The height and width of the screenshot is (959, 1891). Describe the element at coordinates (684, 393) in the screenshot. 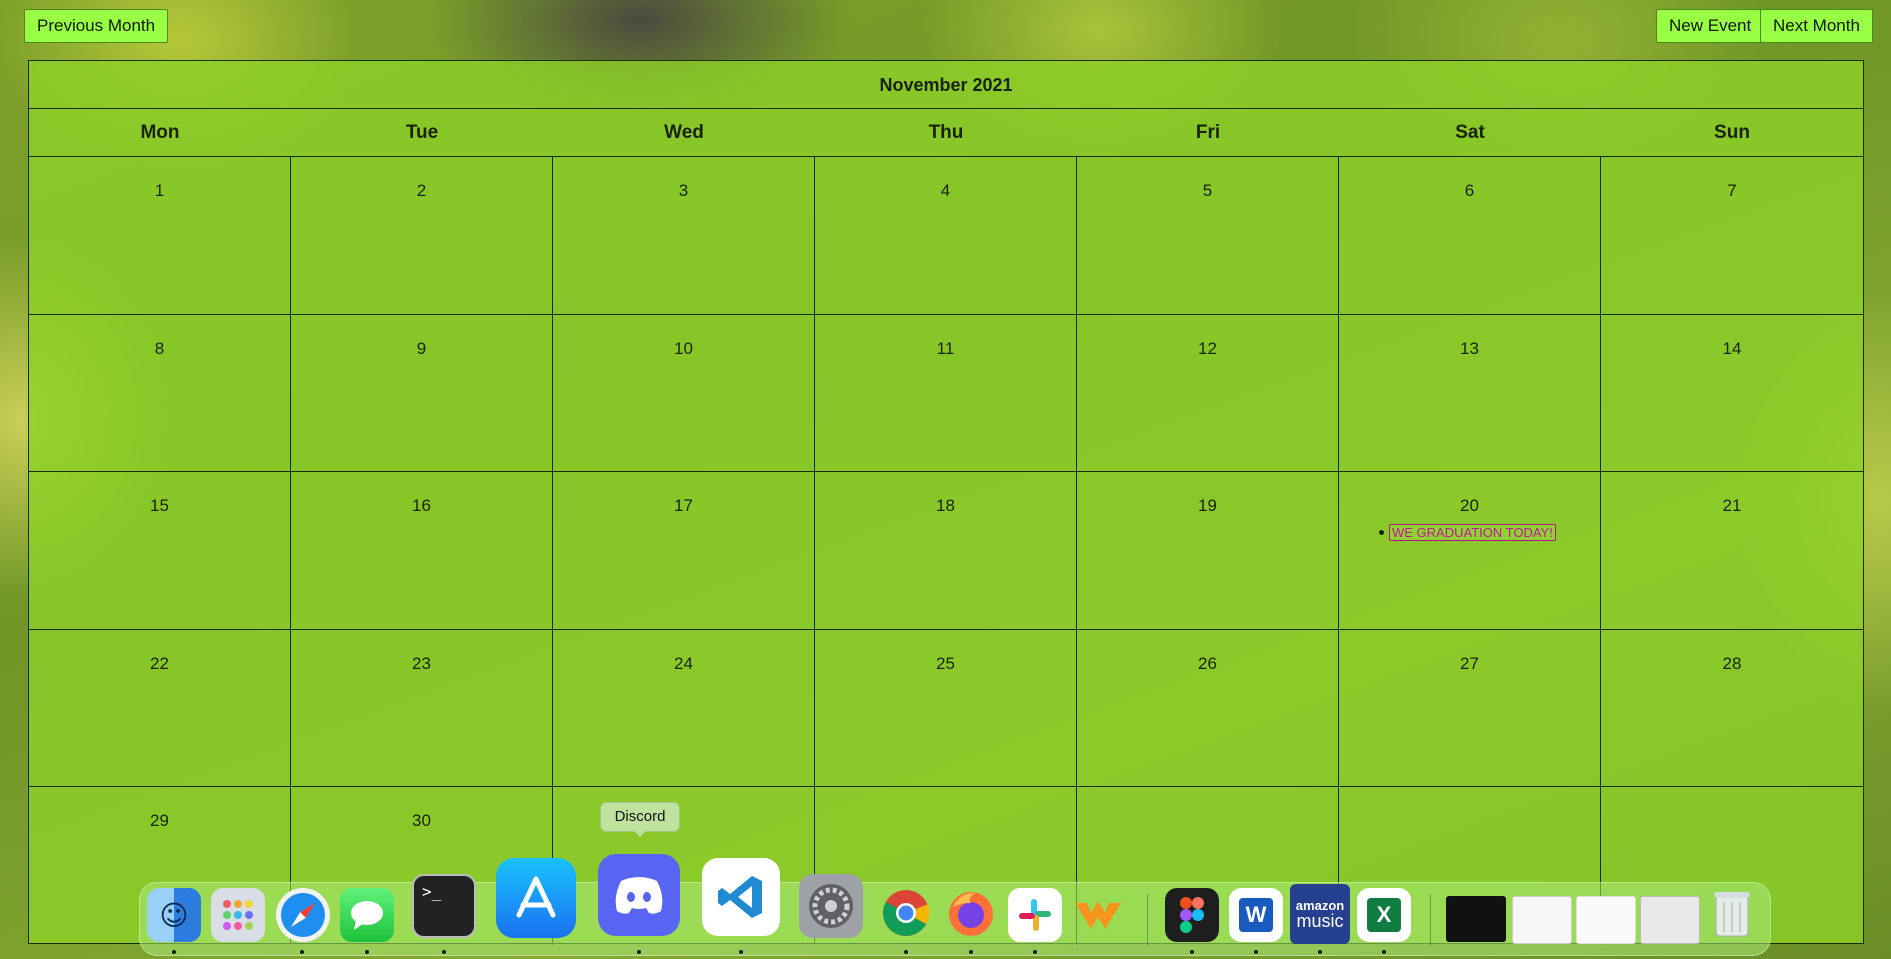

I see `day-cell: 10` at that location.